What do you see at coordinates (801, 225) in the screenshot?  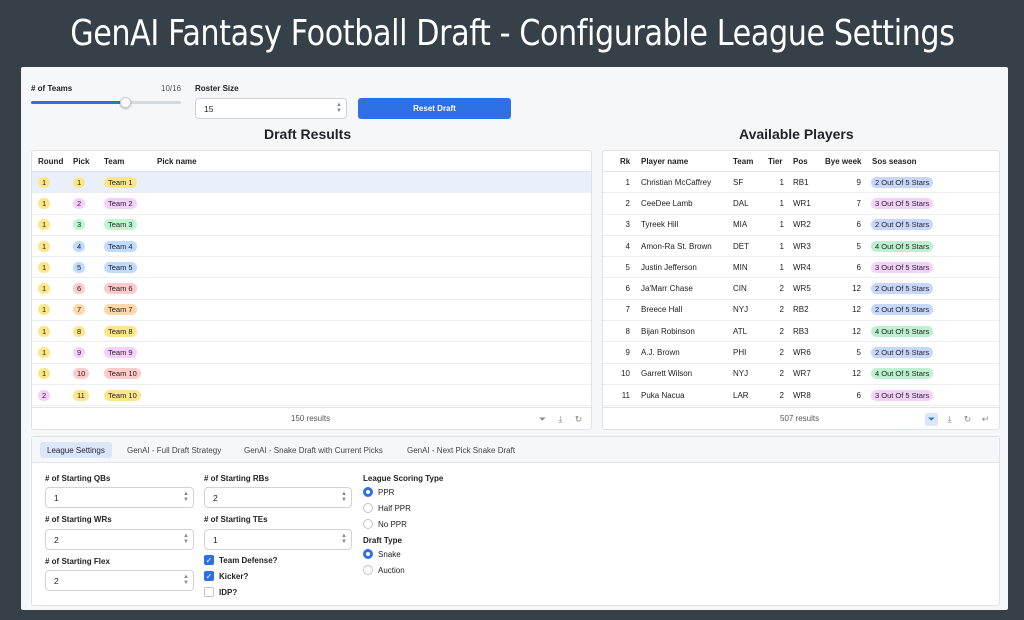 I see `table-row: 3 Tyreek Hill MIA 1 WR2 6 2 Out Of 5 Stars` at bounding box center [801, 225].